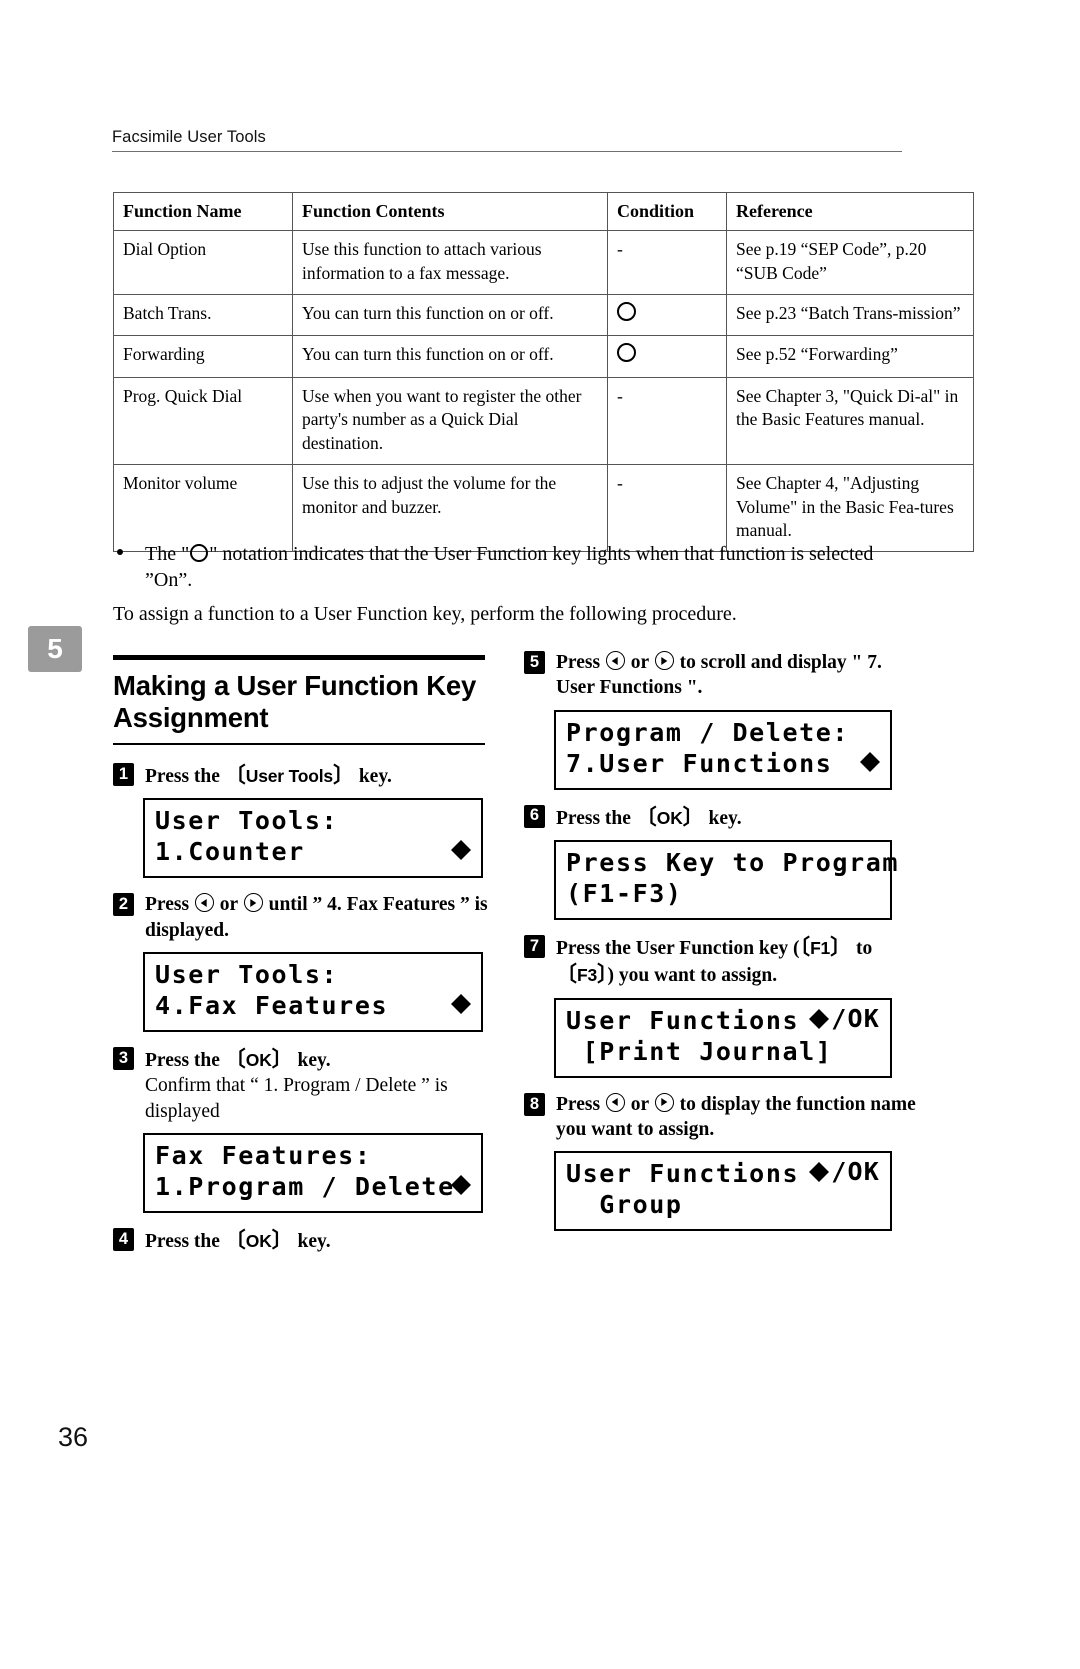 The height and width of the screenshot is (1669, 1080). I want to click on lcd-1-scroll-arrows-icon, so click(461, 850).